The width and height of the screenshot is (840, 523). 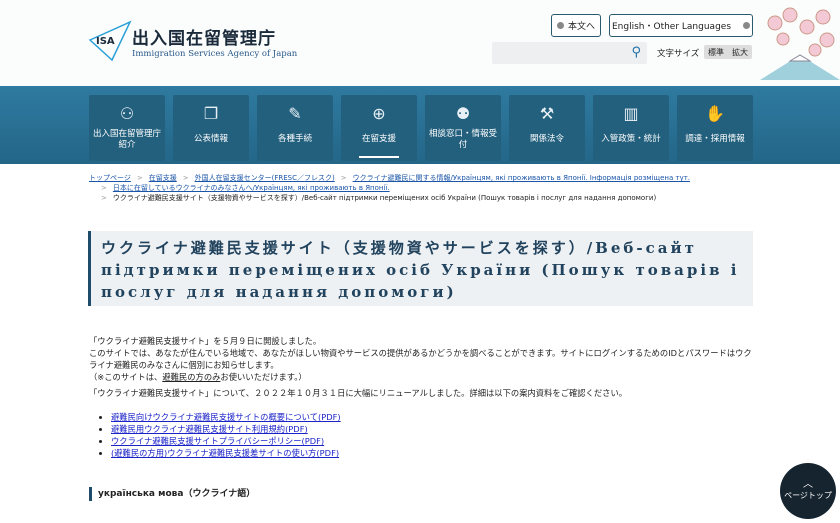 What do you see at coordinates (547, 113) in the screenshot?
I see `gavel-icon: ⚒` at bounding box center [547, 113].